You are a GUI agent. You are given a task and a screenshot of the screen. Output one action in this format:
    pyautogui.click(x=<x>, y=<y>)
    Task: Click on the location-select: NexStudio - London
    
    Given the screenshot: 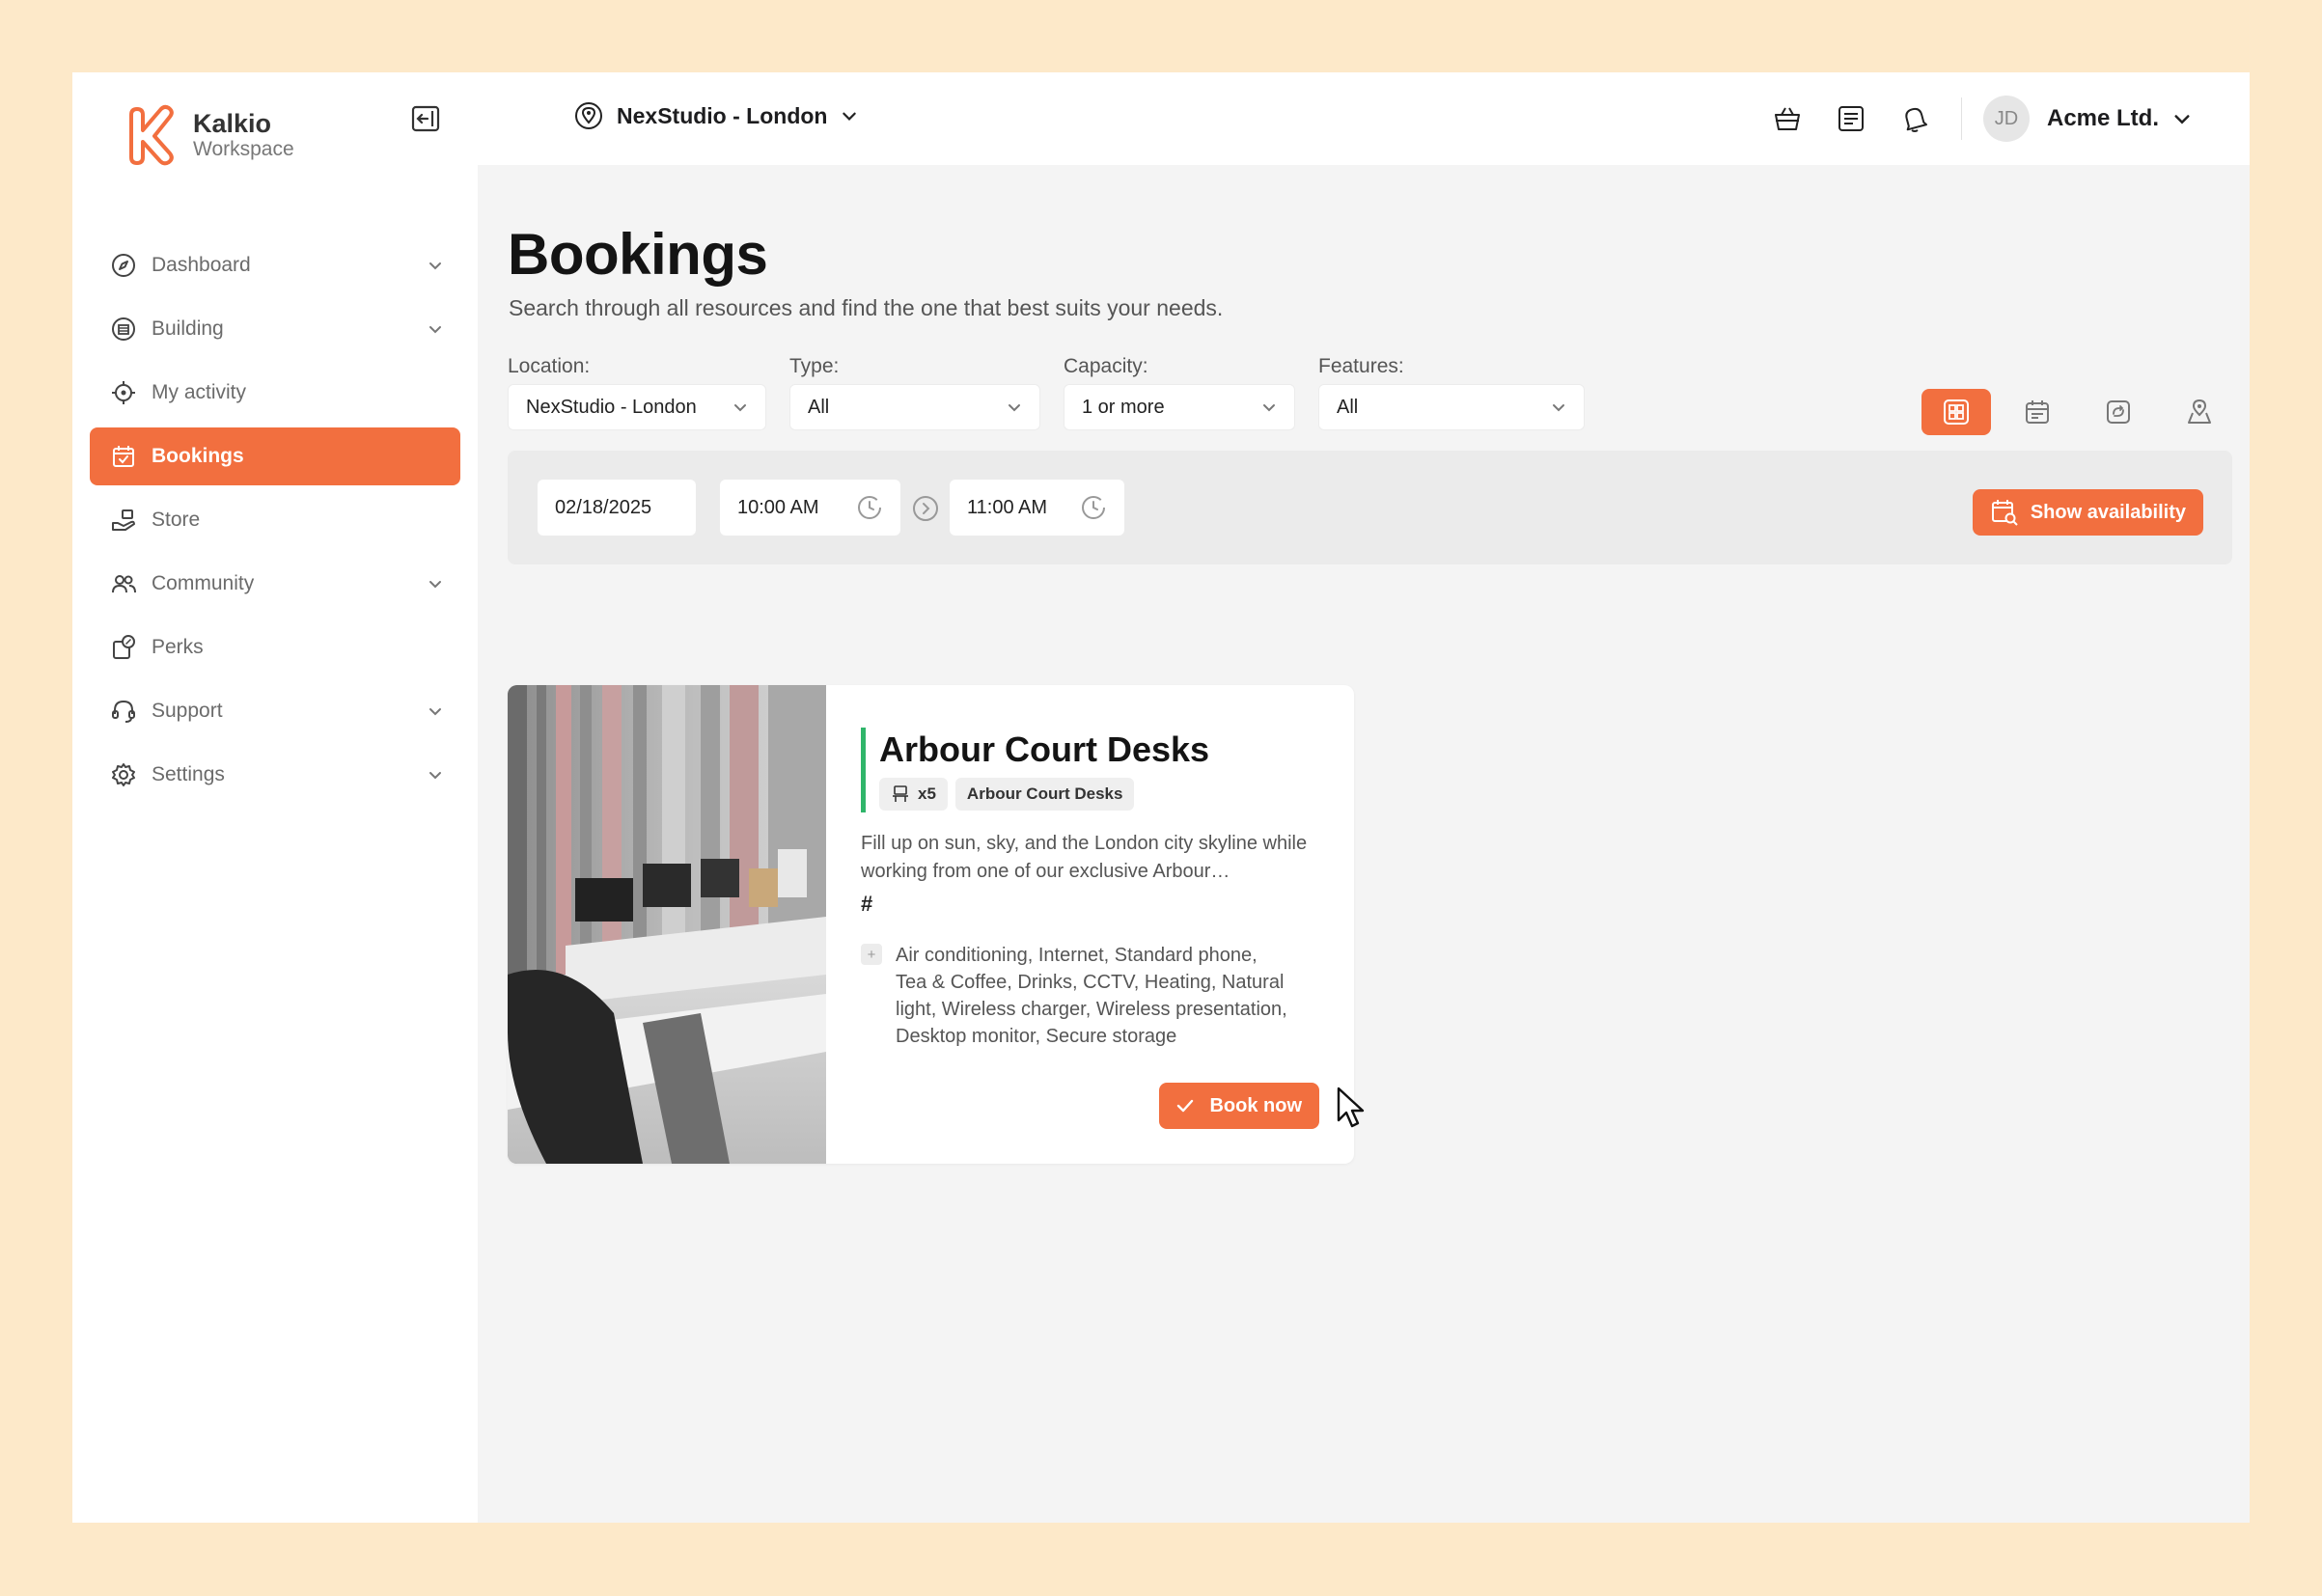 What is the action you would take?
    pyautogui.click(x=637, y=407)
    